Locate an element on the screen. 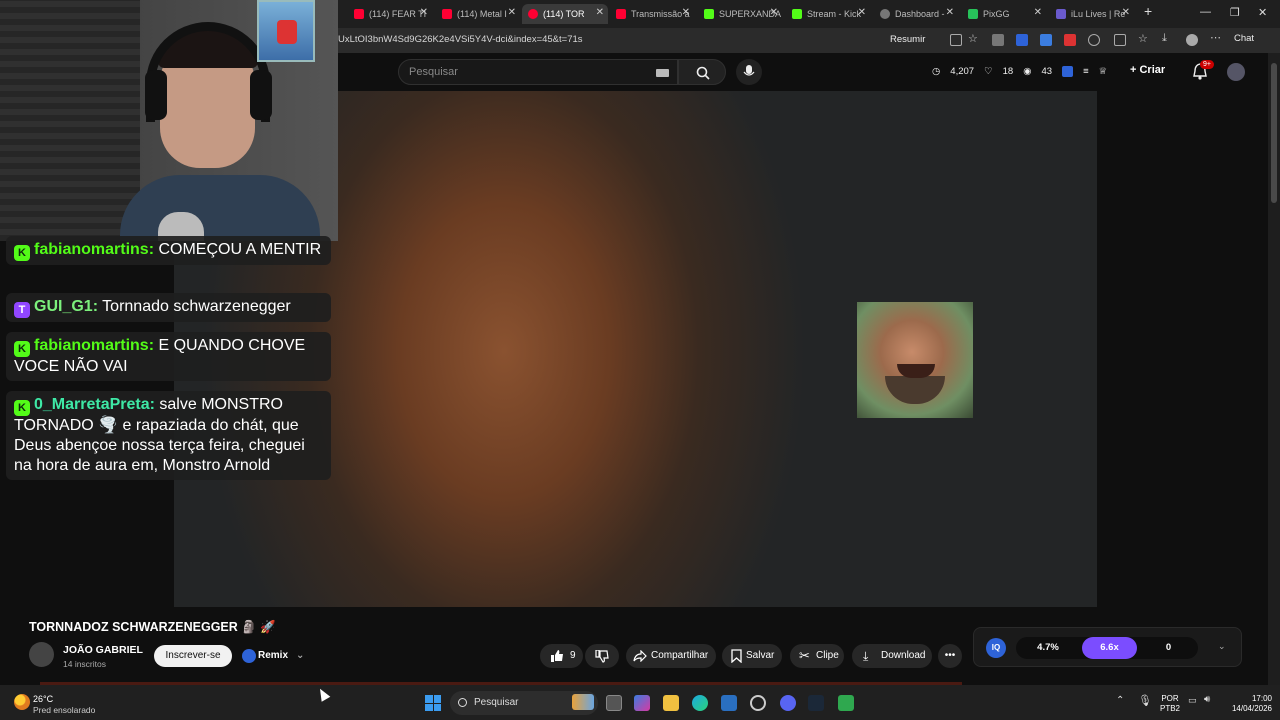  subscribe-button: Inscrever-se is located at coordinates (193, 656).